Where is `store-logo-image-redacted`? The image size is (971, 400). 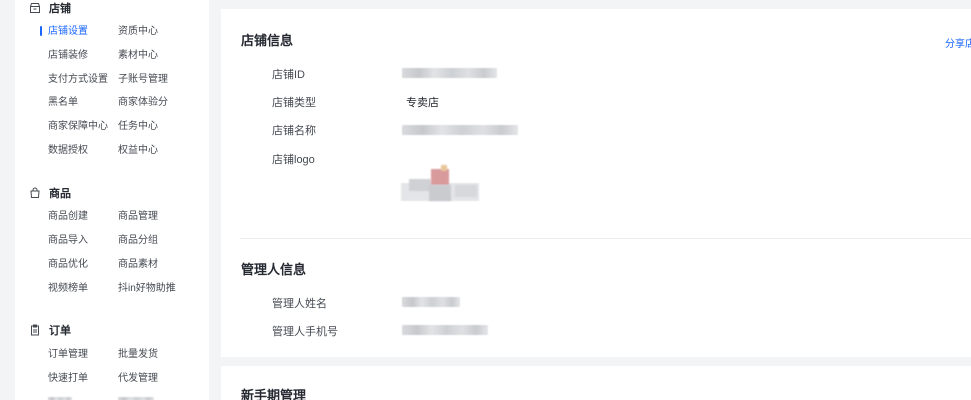
store-logo-image-redacted is located at coordinates (440, 184).